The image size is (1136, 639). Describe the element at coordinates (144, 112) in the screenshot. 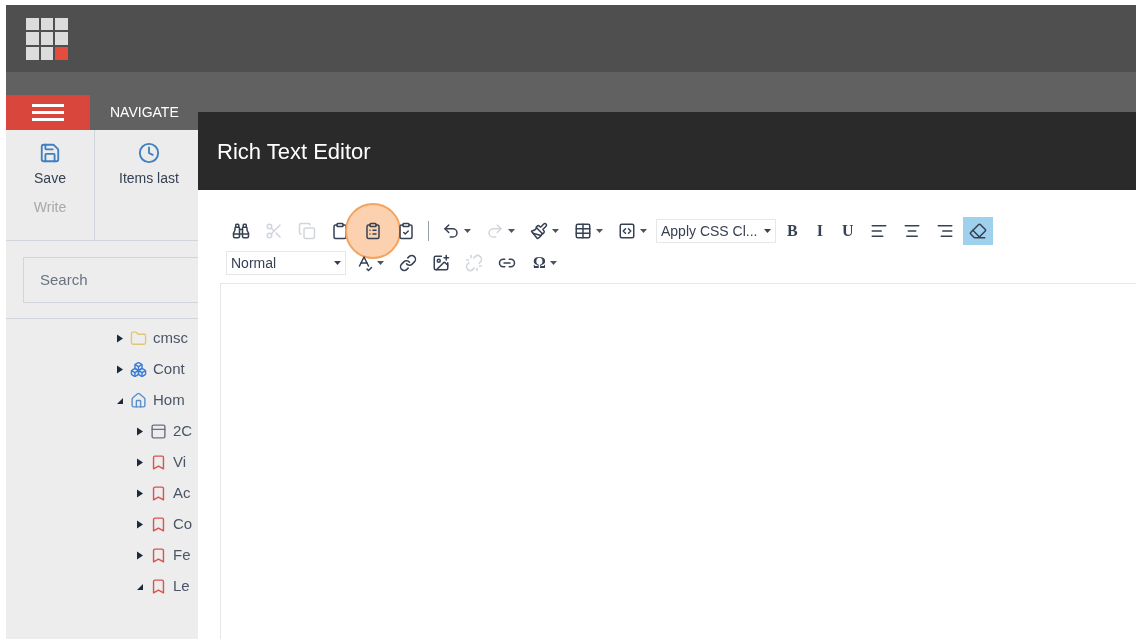

I see `ribbon-tab: NAVIGATE` at that location.